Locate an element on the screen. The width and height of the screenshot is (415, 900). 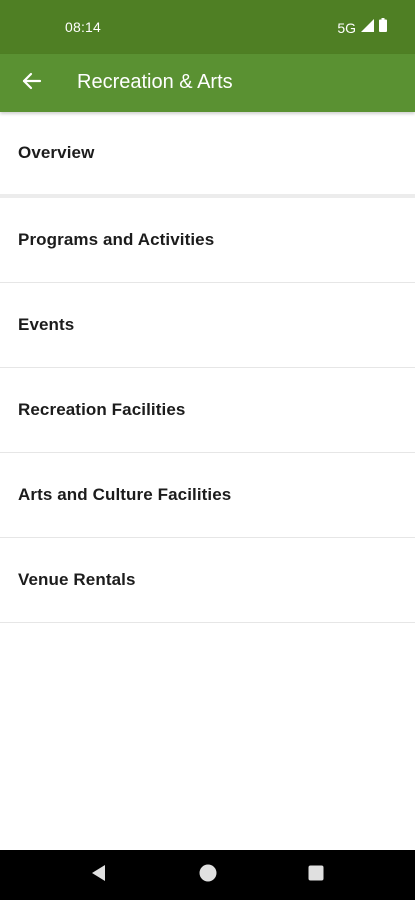
nav-home-icon is located at coordinates (208, 875).